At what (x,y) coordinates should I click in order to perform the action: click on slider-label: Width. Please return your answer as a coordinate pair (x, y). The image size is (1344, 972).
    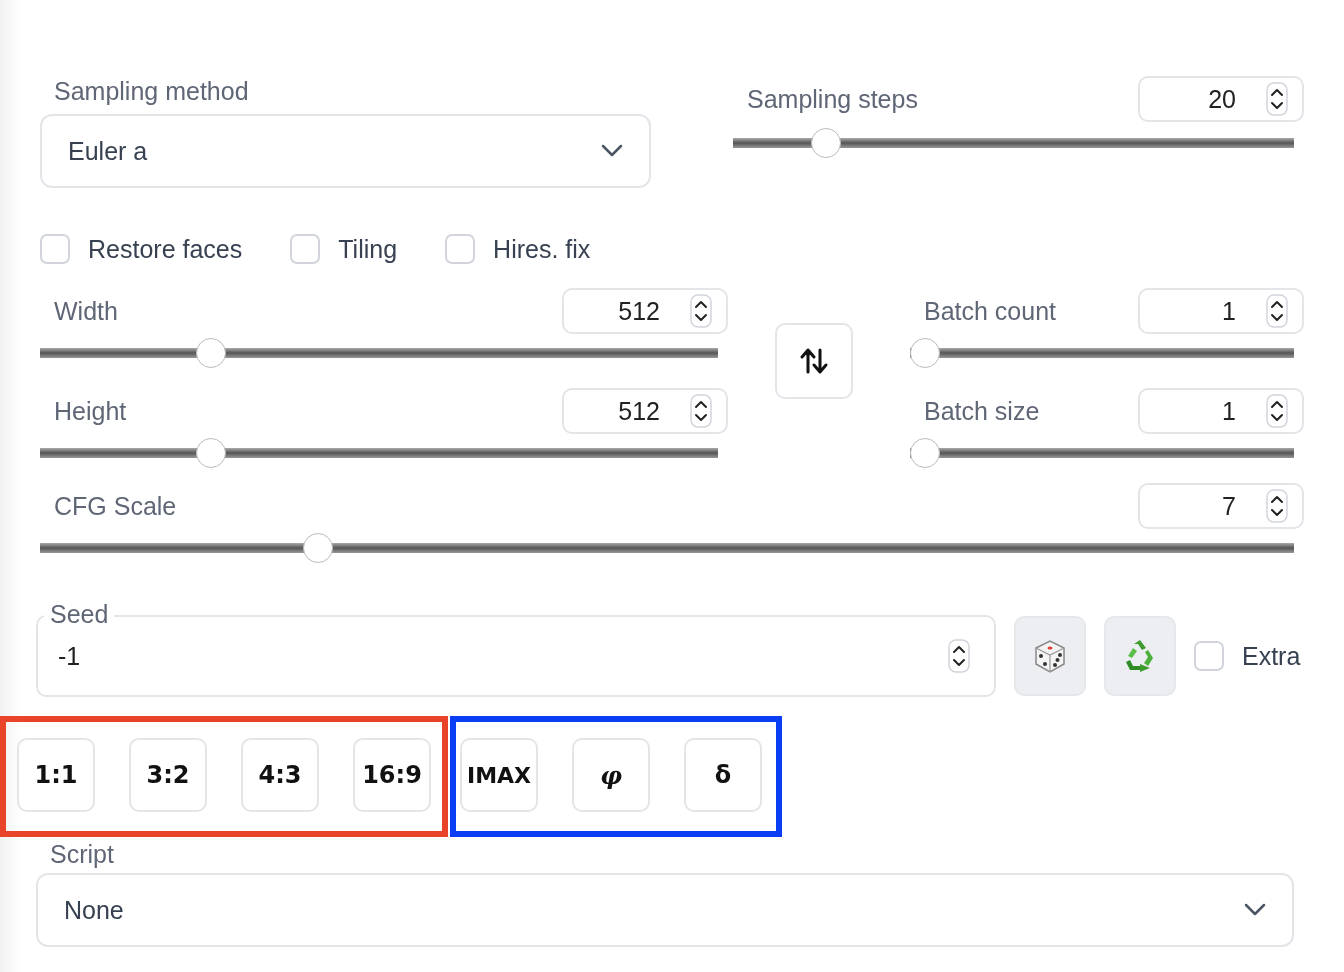
    Looking at the image, I should click on (85, 311).